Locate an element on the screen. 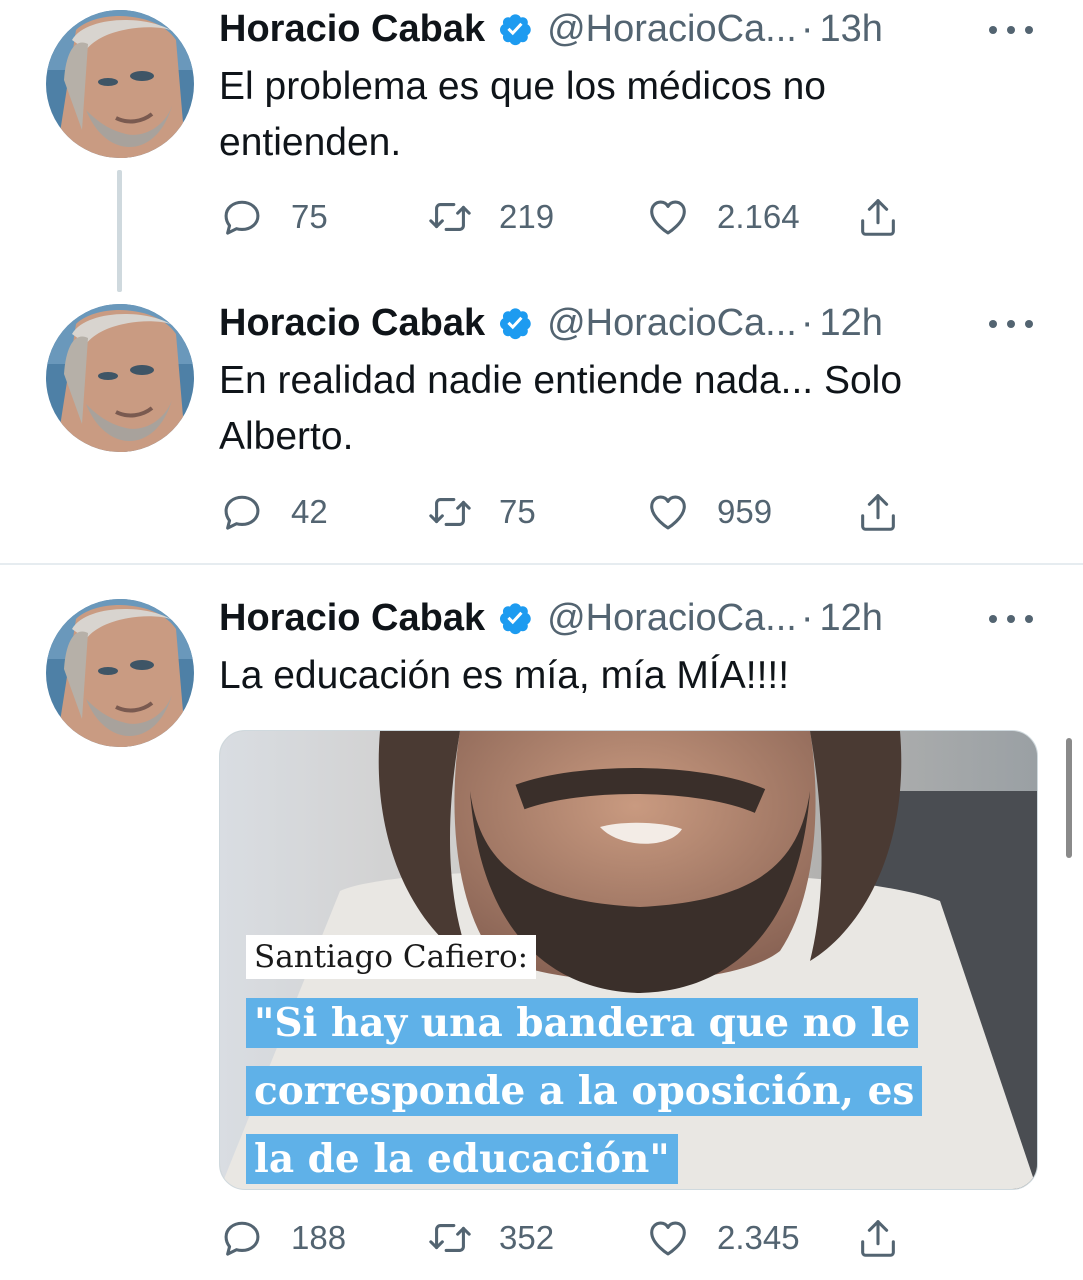 Image resolution: width=1083 pixels, height=1280 pixels. retweet-count: 352 is located at coordinates (527, 1237).